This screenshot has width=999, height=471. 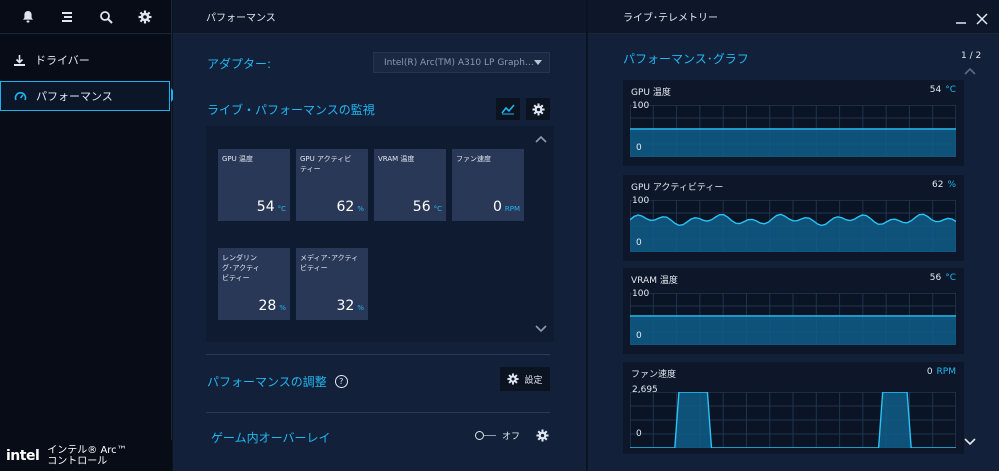 I want to click on tile-value: 56 °C, so click(x=427, y=207).